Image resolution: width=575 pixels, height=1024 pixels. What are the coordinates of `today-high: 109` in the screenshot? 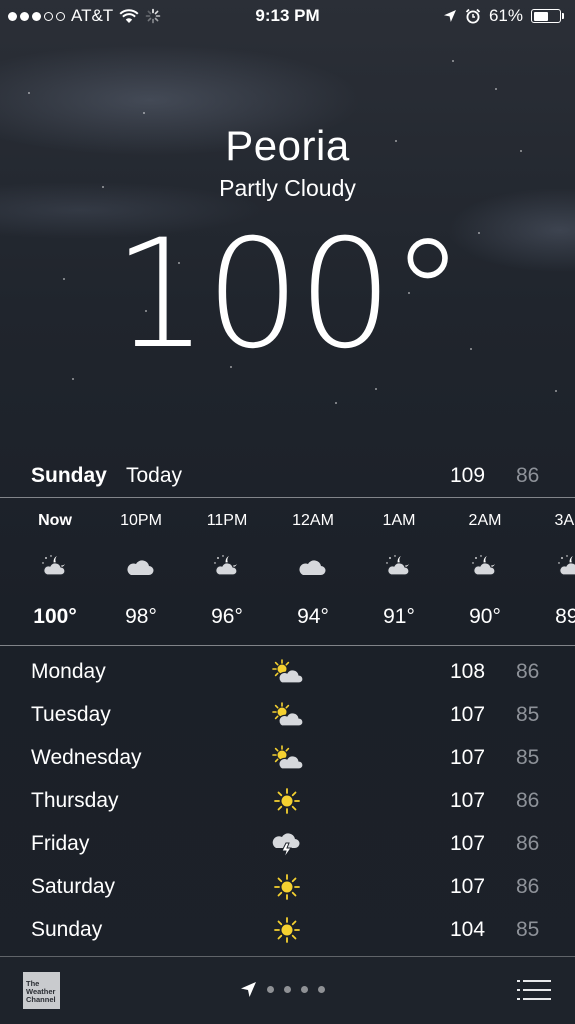 It's located at (468, 475).